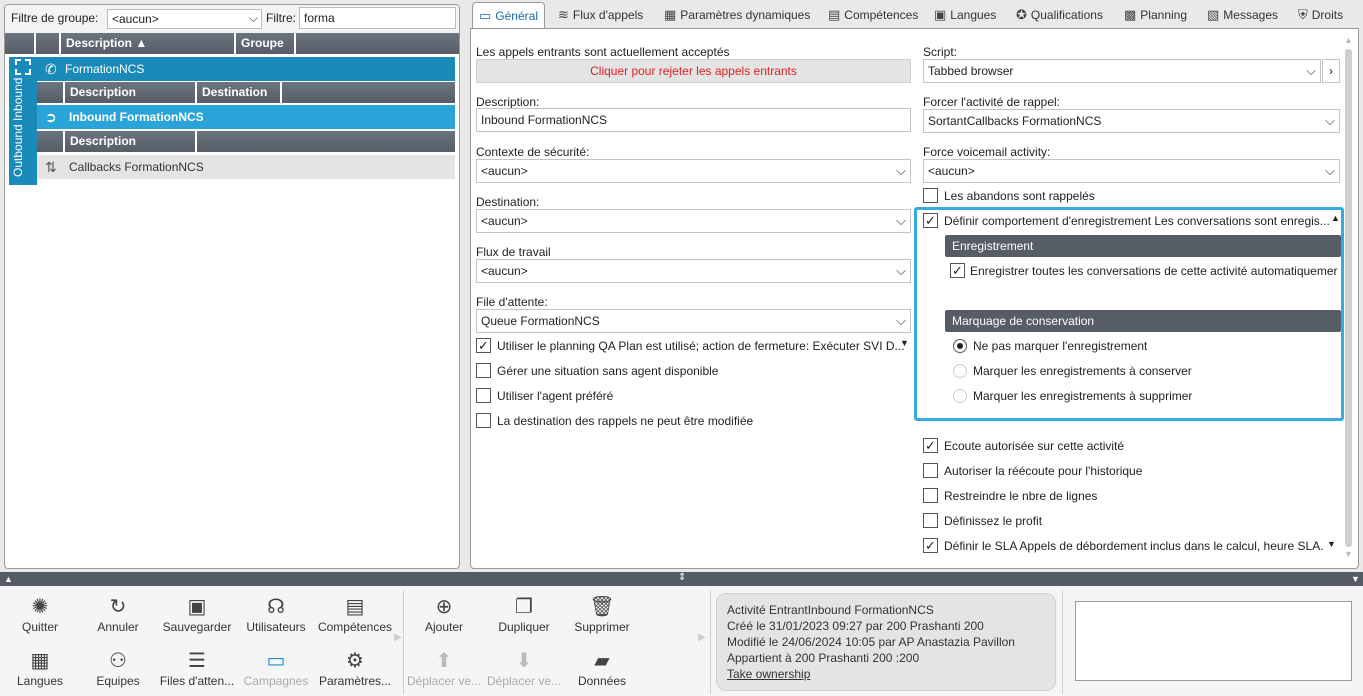 The width and height of the screenshot is (1363, 696). What do you see at coordinates (940, 52) in the screenshot?
I see `script-label: Script:` at bounding box center [940, 52].